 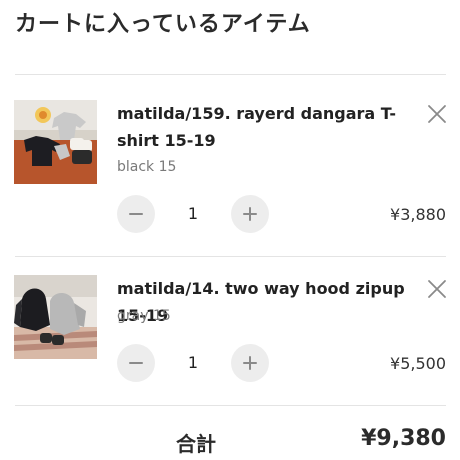 What do you see at coordinates (163, 24) in the screenshot?
I see `cart-title: カートに入っているアイテム` at bounding box center [163, 24].